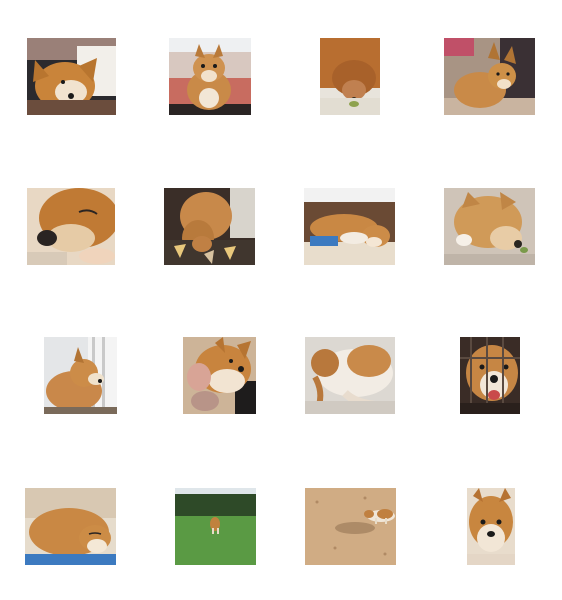  I want to click on sticker-corgi-sniffing-down, so click(350, 76).